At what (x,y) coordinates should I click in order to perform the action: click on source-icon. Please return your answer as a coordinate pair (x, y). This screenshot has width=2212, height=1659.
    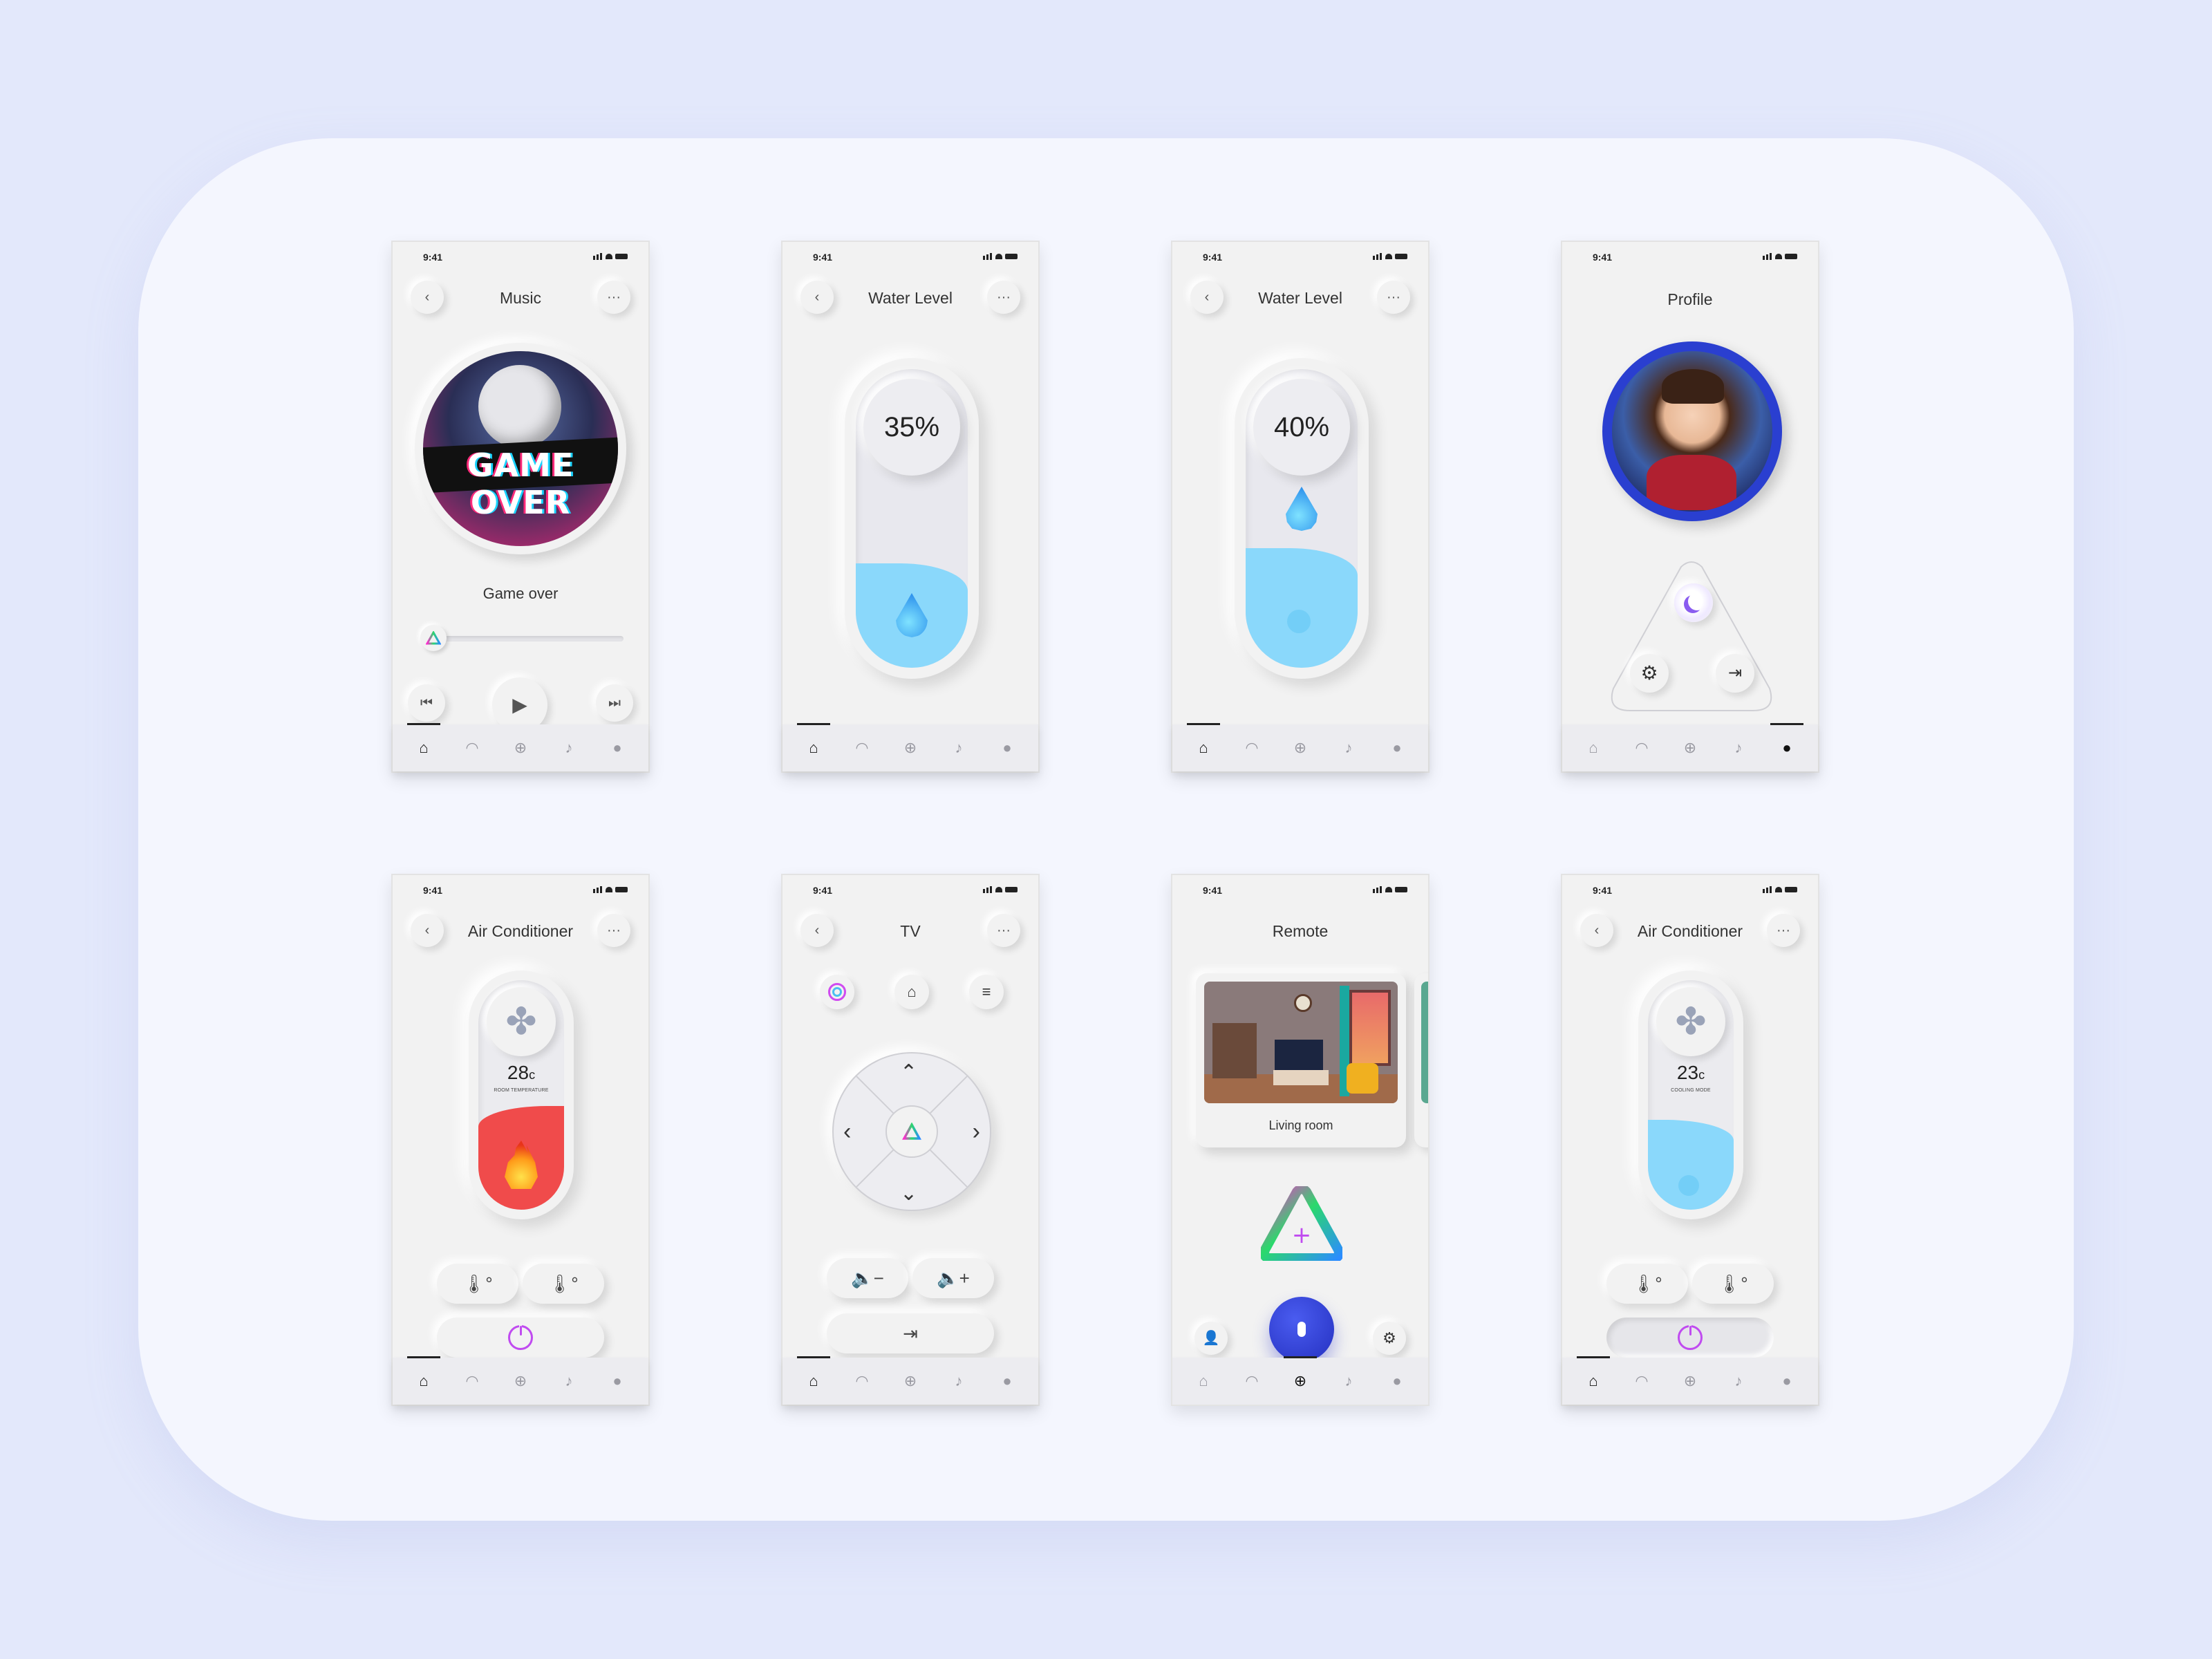
    Looking at the image, I should click on (837, 992).